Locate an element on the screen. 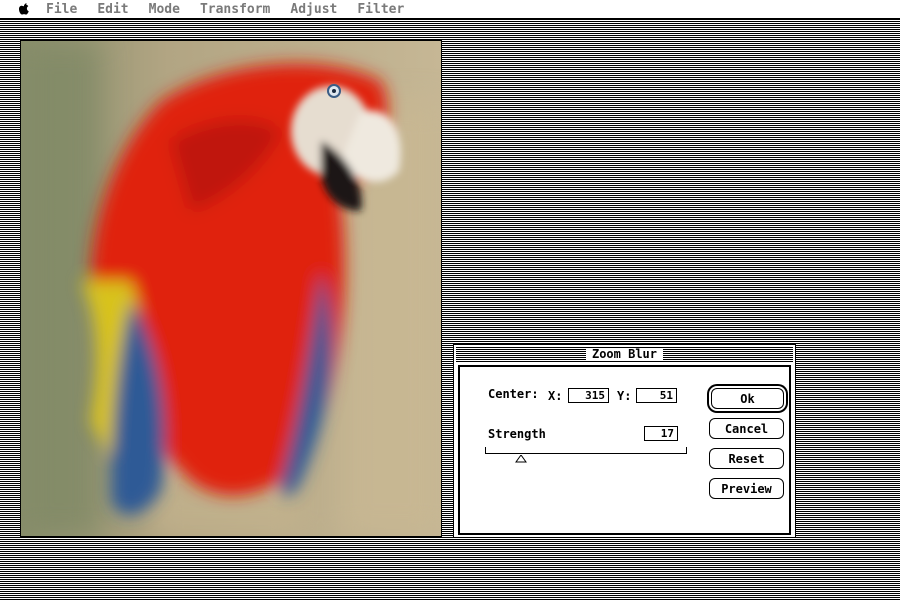  y-input: 51 is located at coordinates (656, 395).